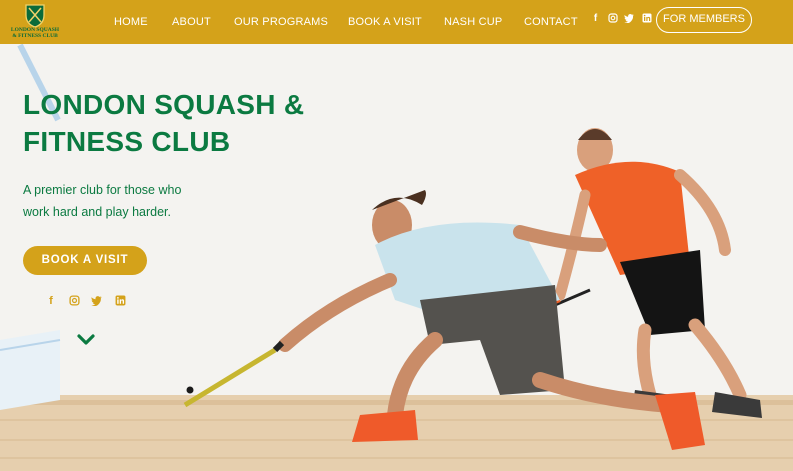 The height and width of the screenshot is (471, 793). I want to click on nav-link-nash-cup: NASH CUP, so click(473, 22).